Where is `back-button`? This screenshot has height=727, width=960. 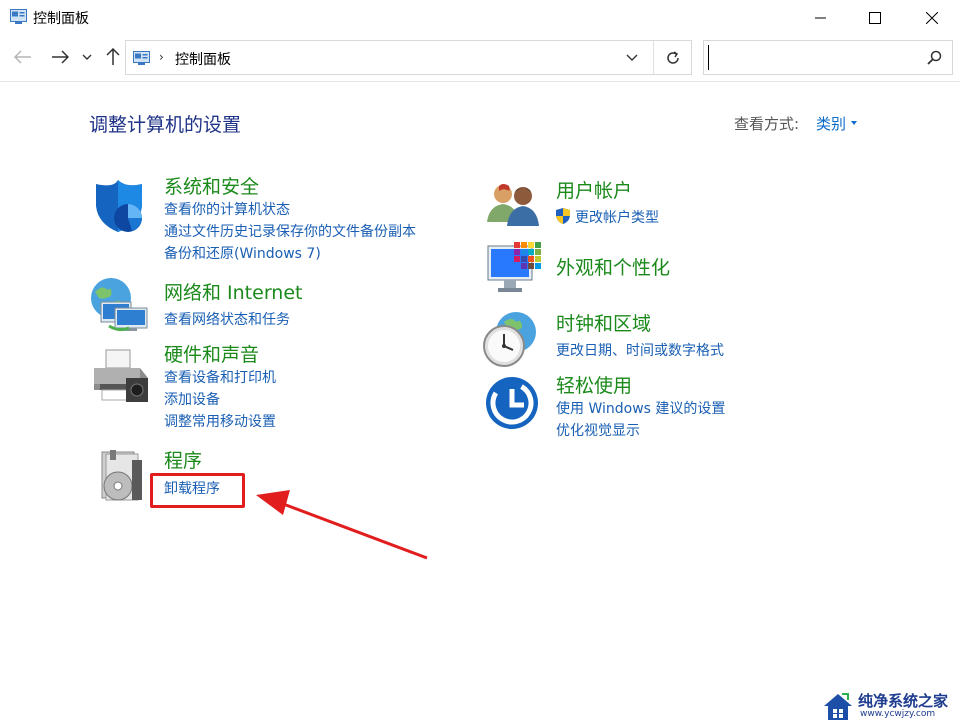 back-button is located at coordinates (23, 57).